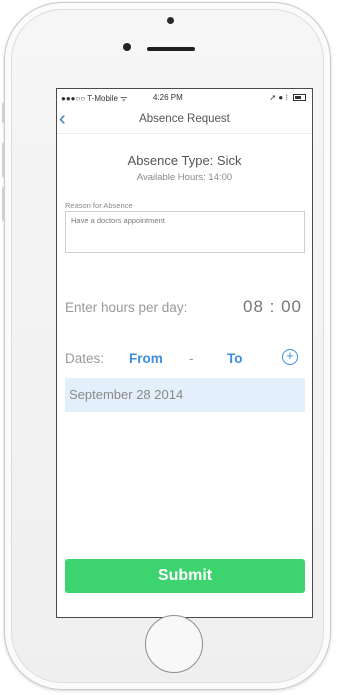 The image size is (337, 695). I want to click on absence-type-heading: Absence Type: Sick, so click(184, 160).